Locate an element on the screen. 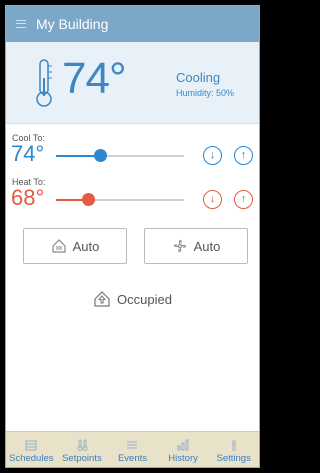  cool-slider-knob is located at coordinates (101, 155).